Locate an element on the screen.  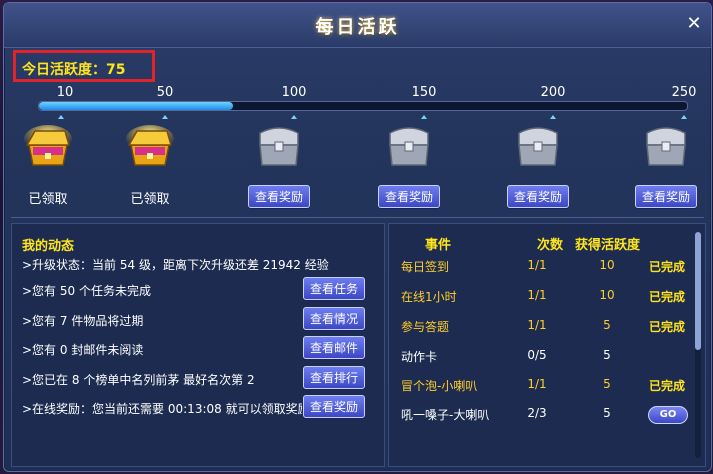
event-row: 吼一嗓子-大喇叭 2/3 5 GO is located at coordinates (539, 418).